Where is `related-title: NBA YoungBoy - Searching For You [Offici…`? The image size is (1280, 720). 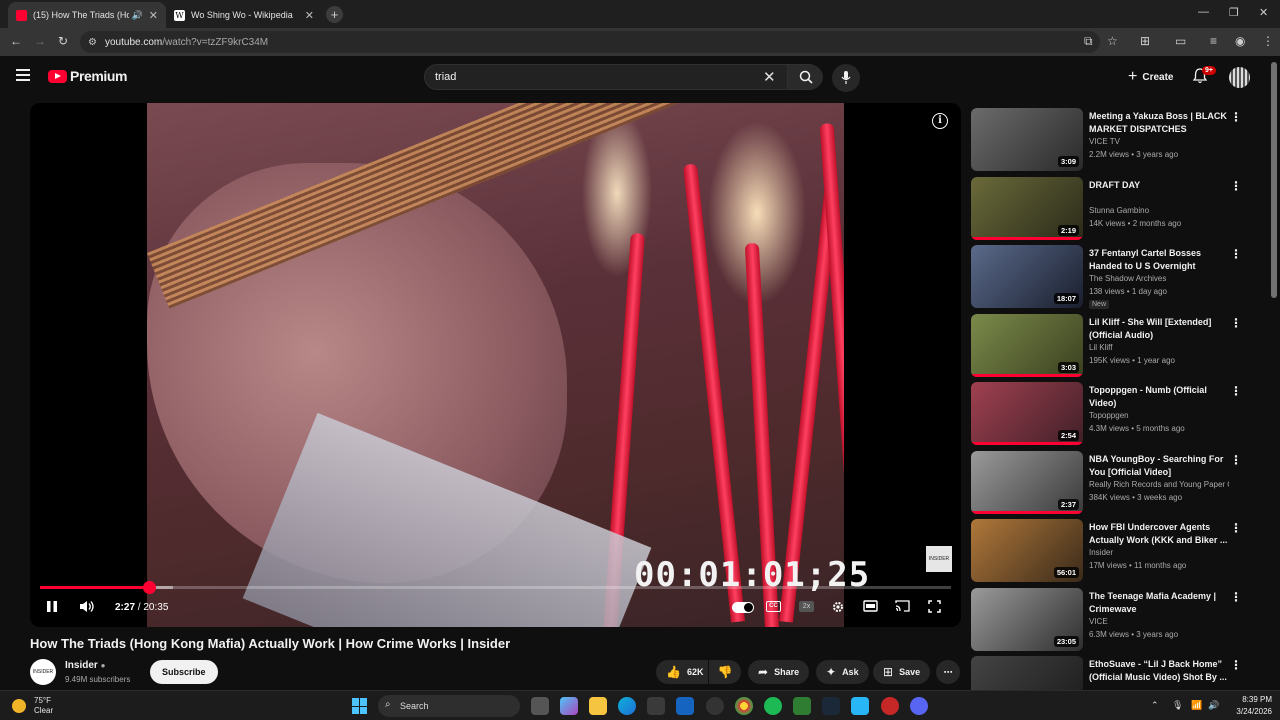
related-title: NBA YoungBoy - Searching For You [Offici… is located at coordinates (1159, 466).